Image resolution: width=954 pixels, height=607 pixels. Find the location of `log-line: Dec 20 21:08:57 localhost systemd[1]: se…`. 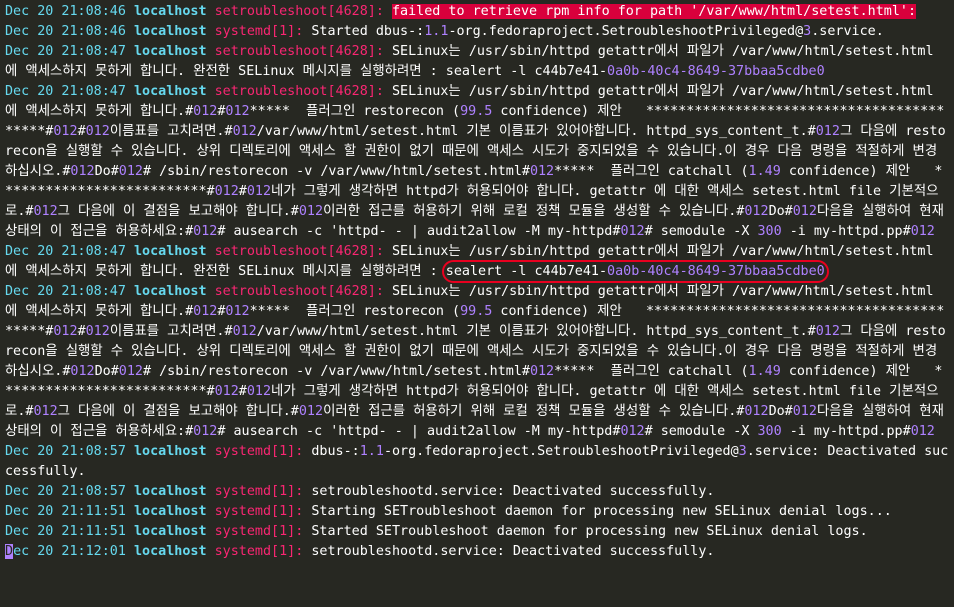

log-line: Dec 20 21:08:57 localhost systemd[1]: se… is located at coordinates (477, 492).